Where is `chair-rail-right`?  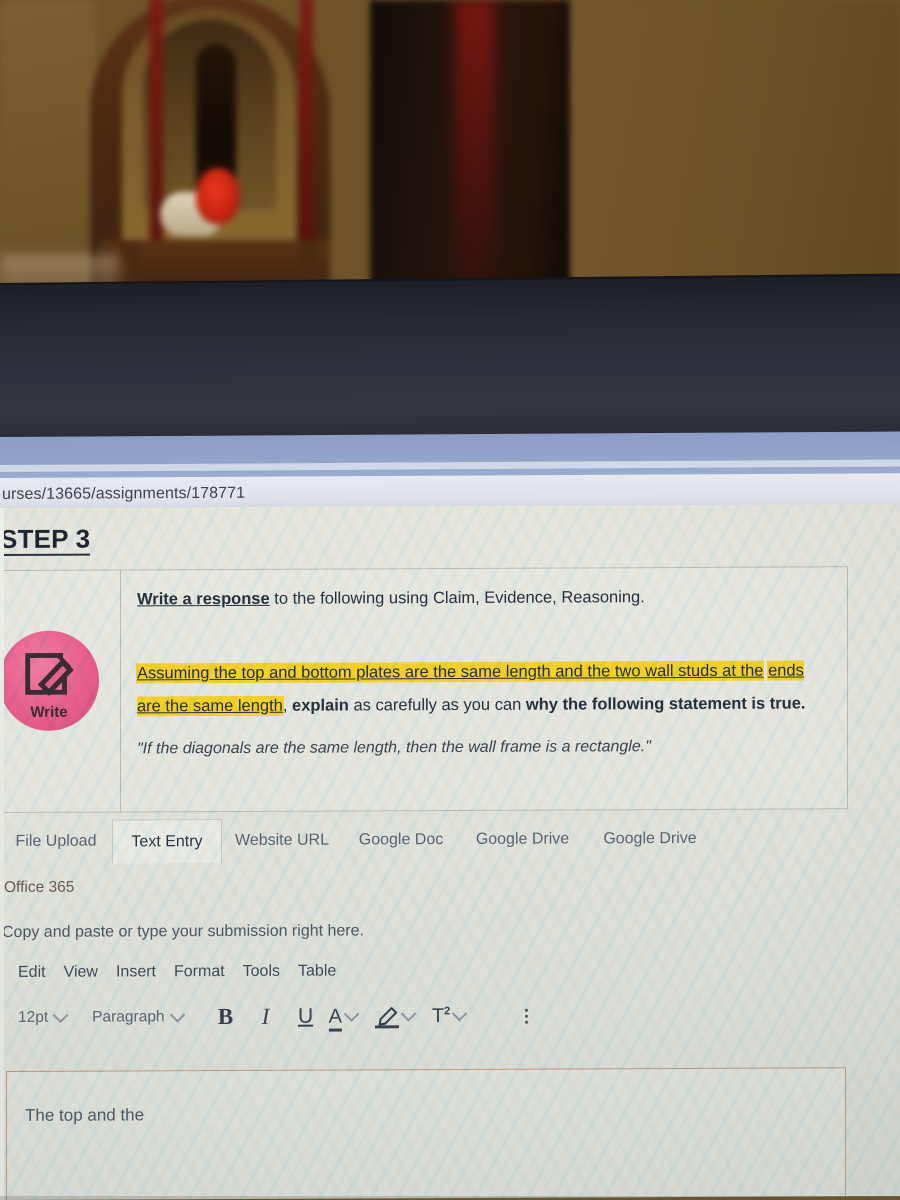
chair-rail-right is located at coordinates (306, 133).